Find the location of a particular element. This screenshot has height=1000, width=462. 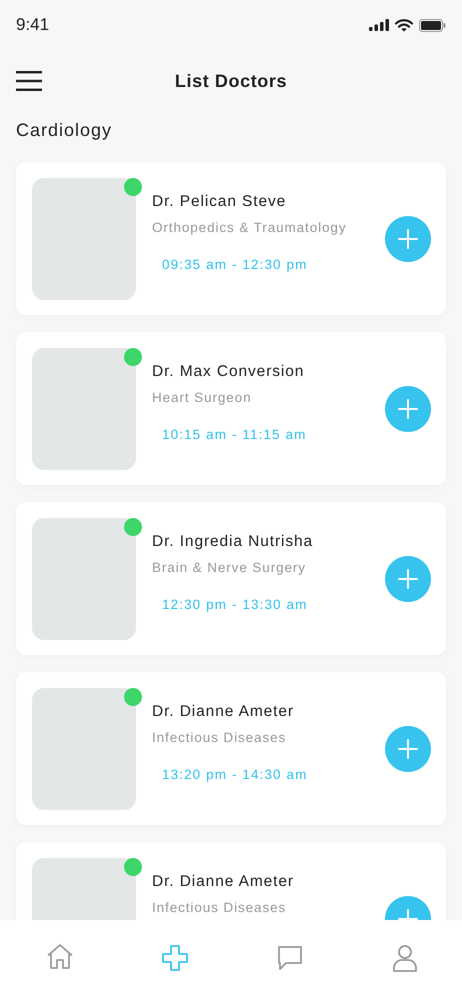

menu-button is located at coordinates (29, 81).